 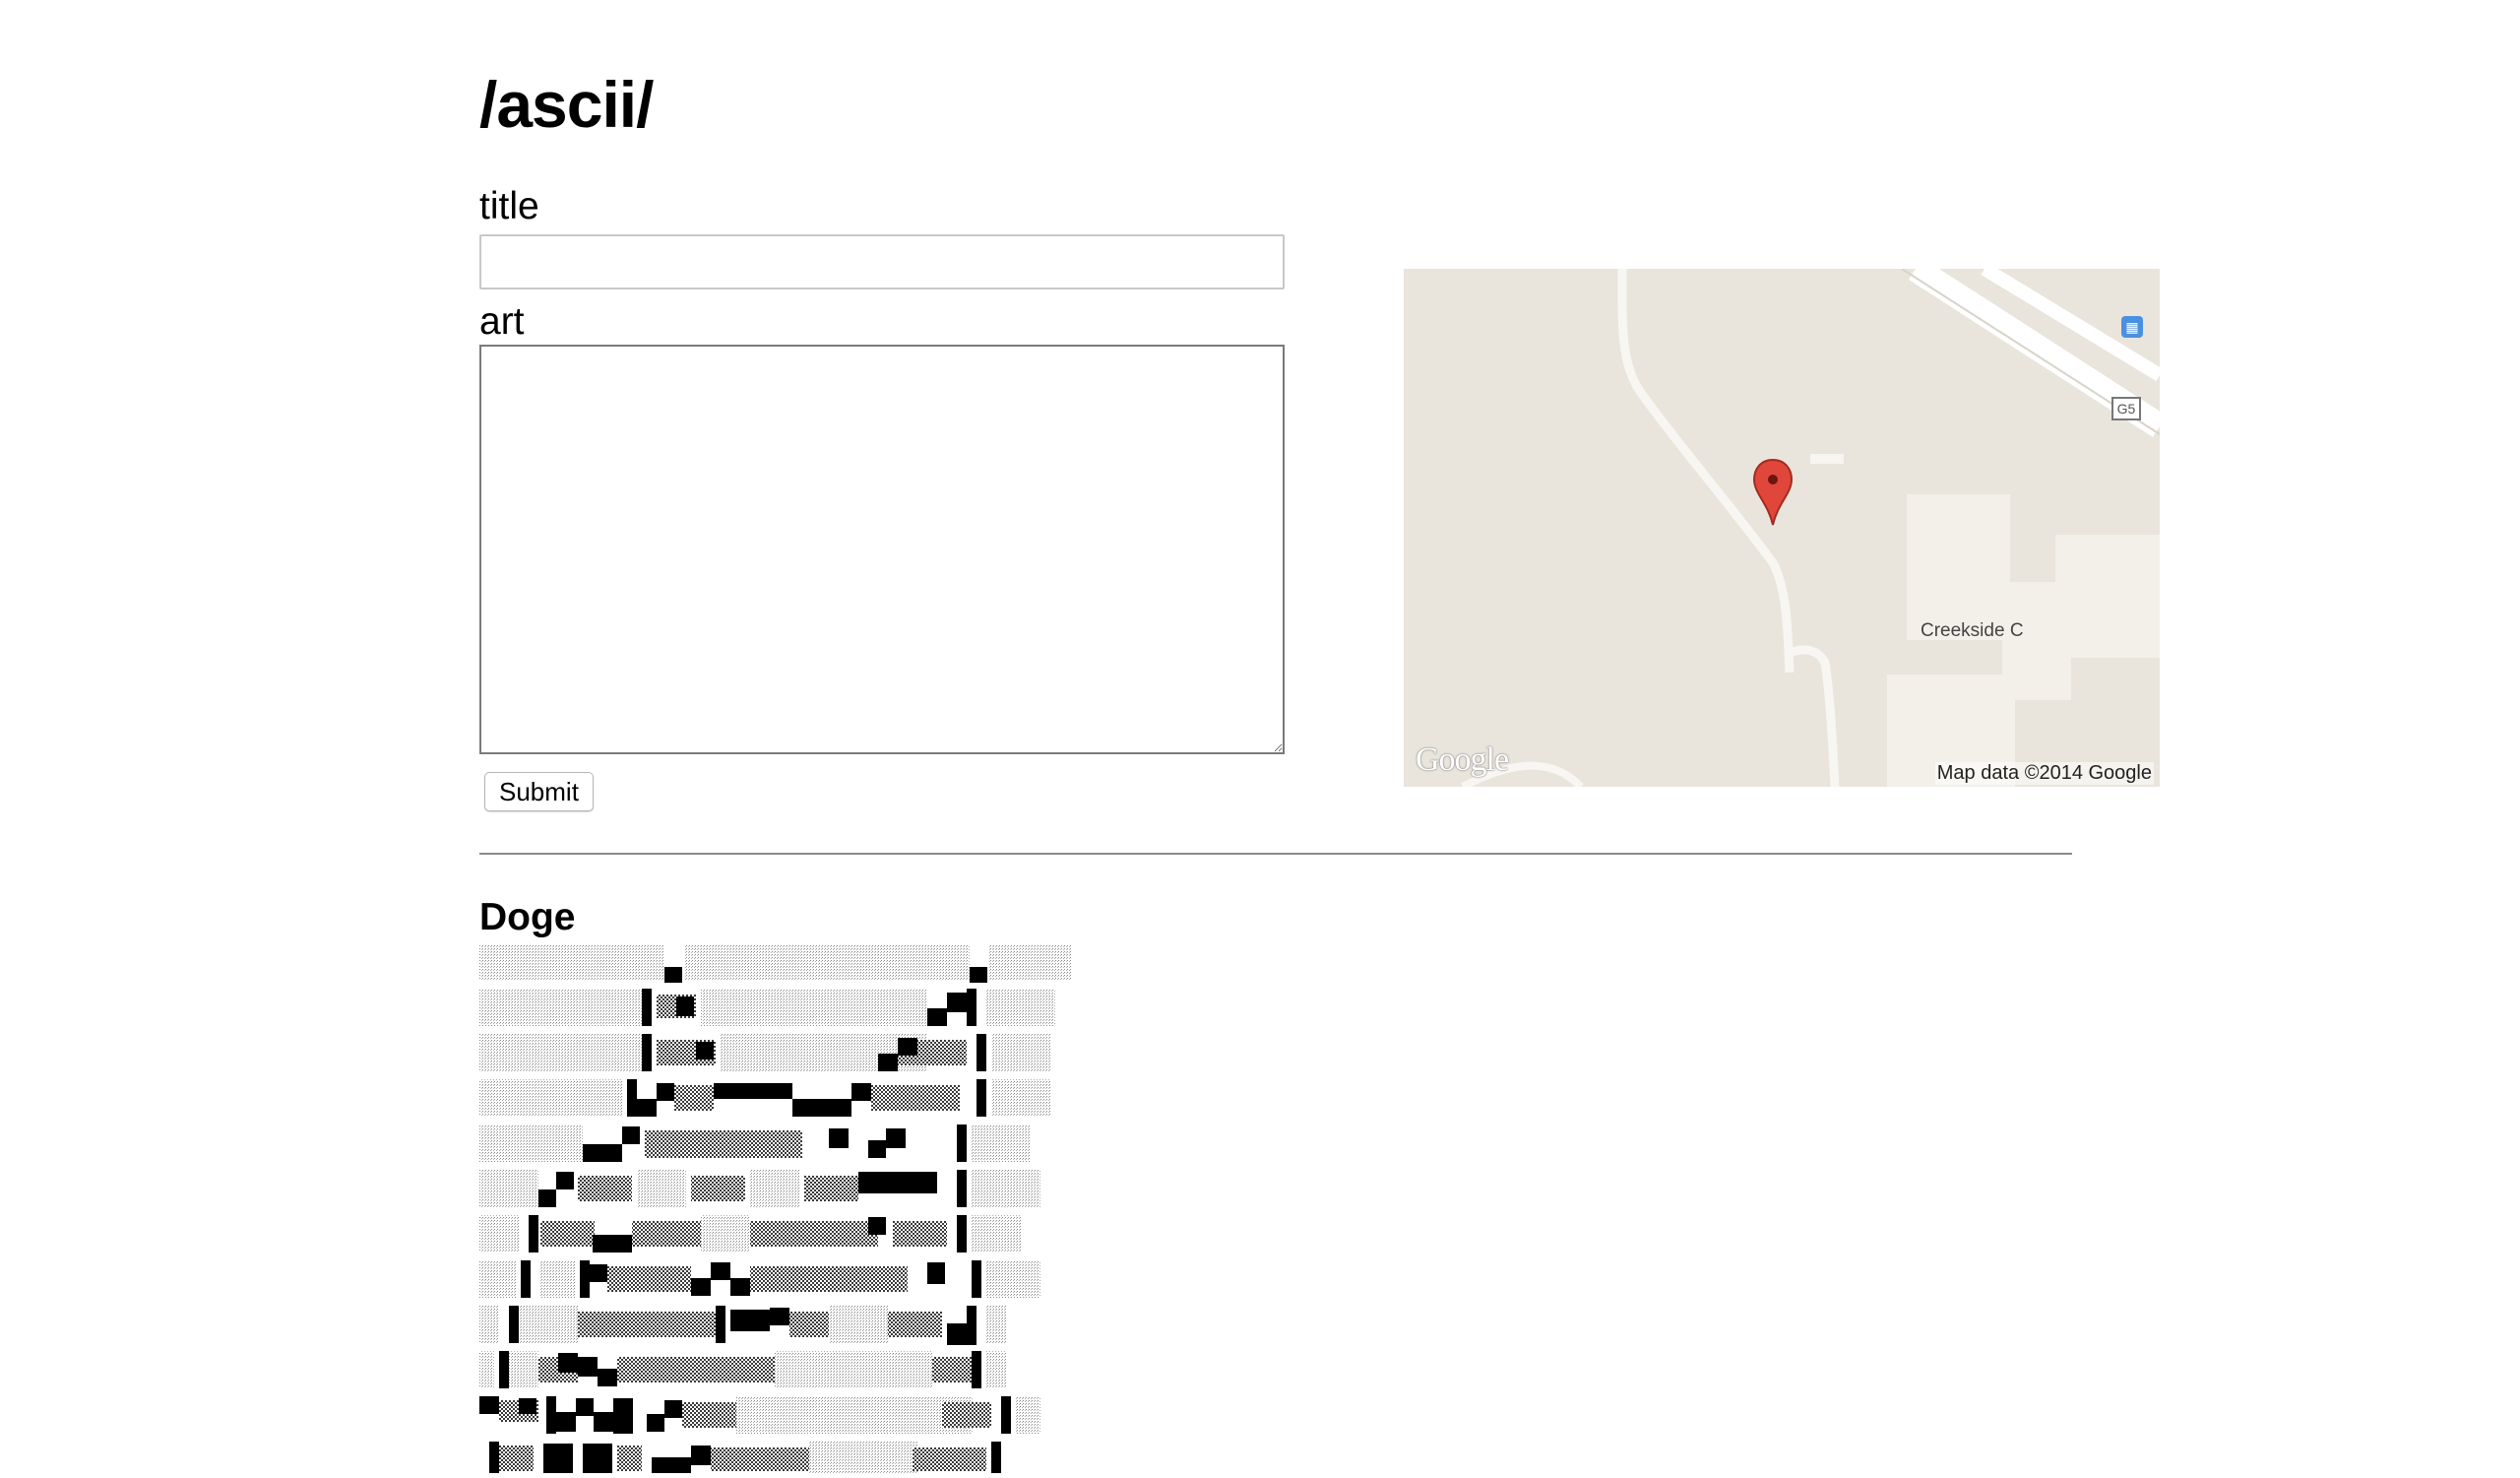 What do you see at coordinates (1814, 716) in the screenshot?
I see `local-road` at bounding box center [1814, 716].